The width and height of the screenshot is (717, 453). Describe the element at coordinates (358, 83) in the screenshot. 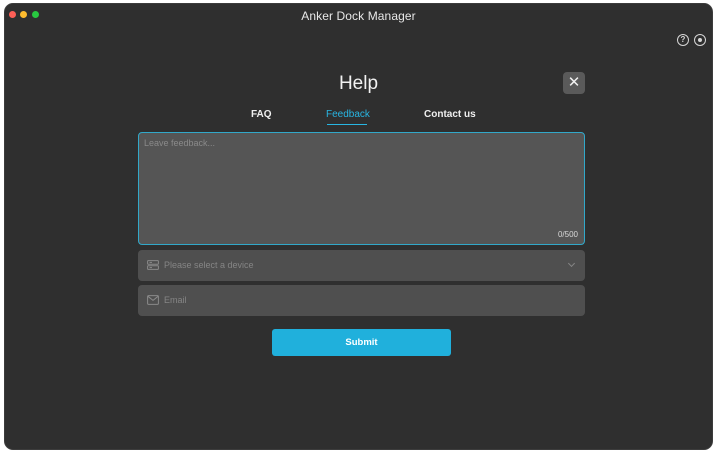

I see `panel-title: Help` at that location.